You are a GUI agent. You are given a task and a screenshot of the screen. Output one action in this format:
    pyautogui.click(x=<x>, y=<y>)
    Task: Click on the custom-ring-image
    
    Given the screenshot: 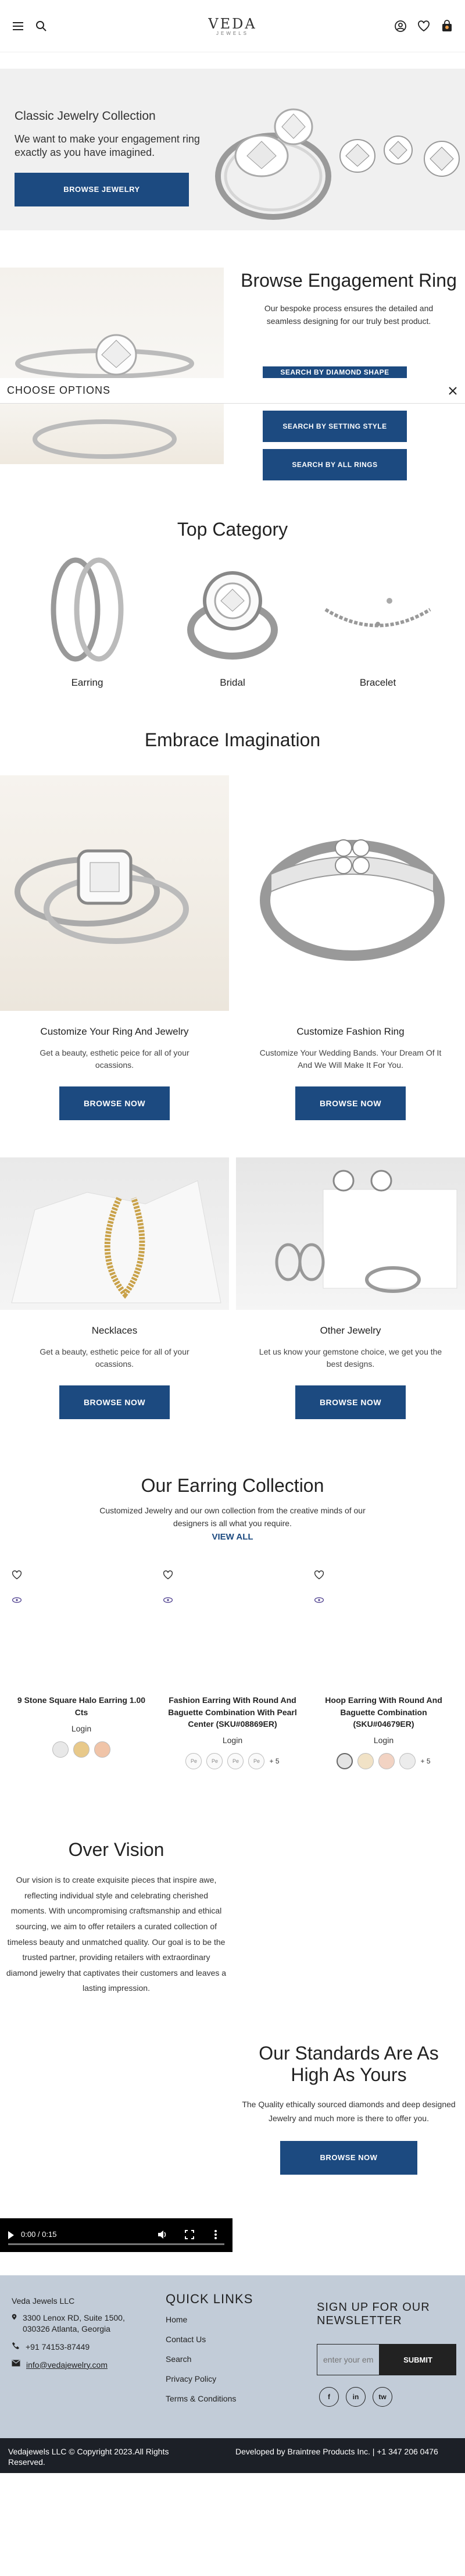 What is the action you would take?
    pyautogui.click(x=115, y=893)
    